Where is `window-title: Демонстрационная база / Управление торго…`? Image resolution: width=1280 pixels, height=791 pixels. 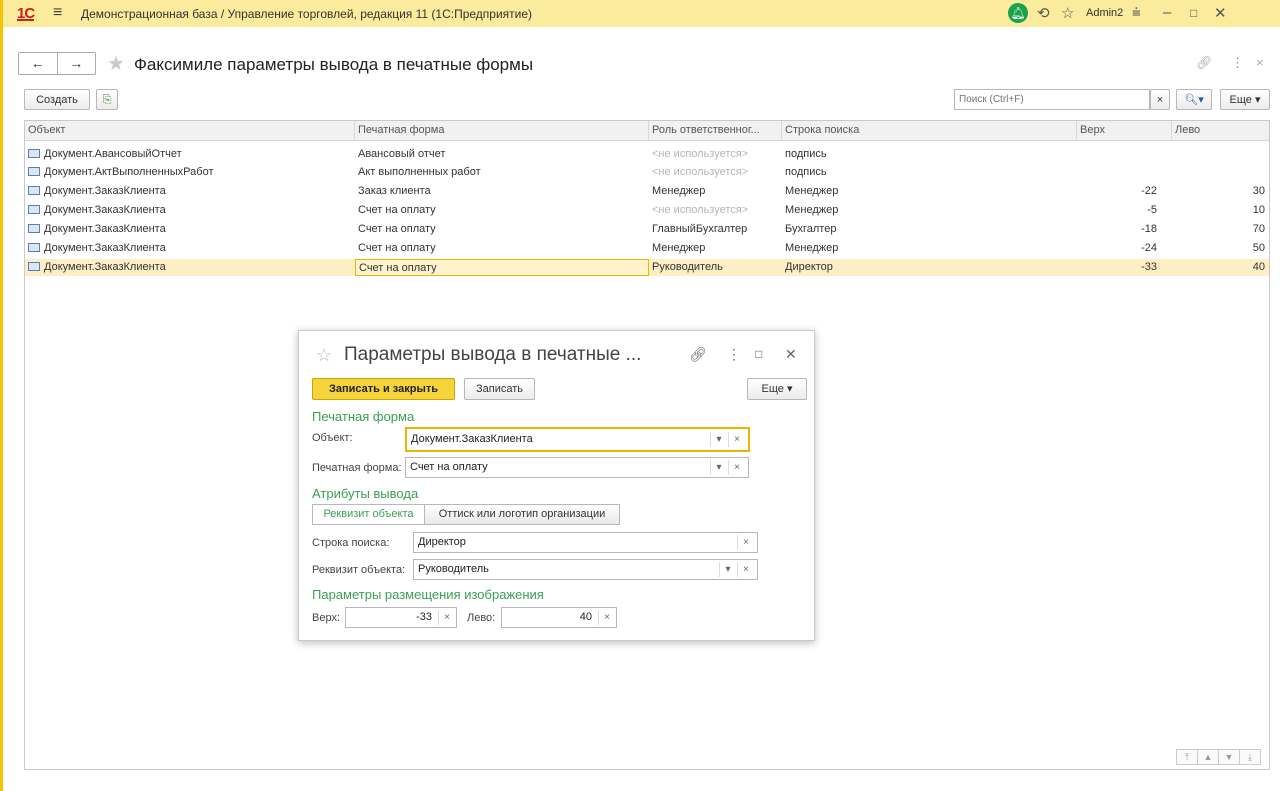 window-title: Демонстрационная база / Управление торго… is located at coordinates (307, 14).